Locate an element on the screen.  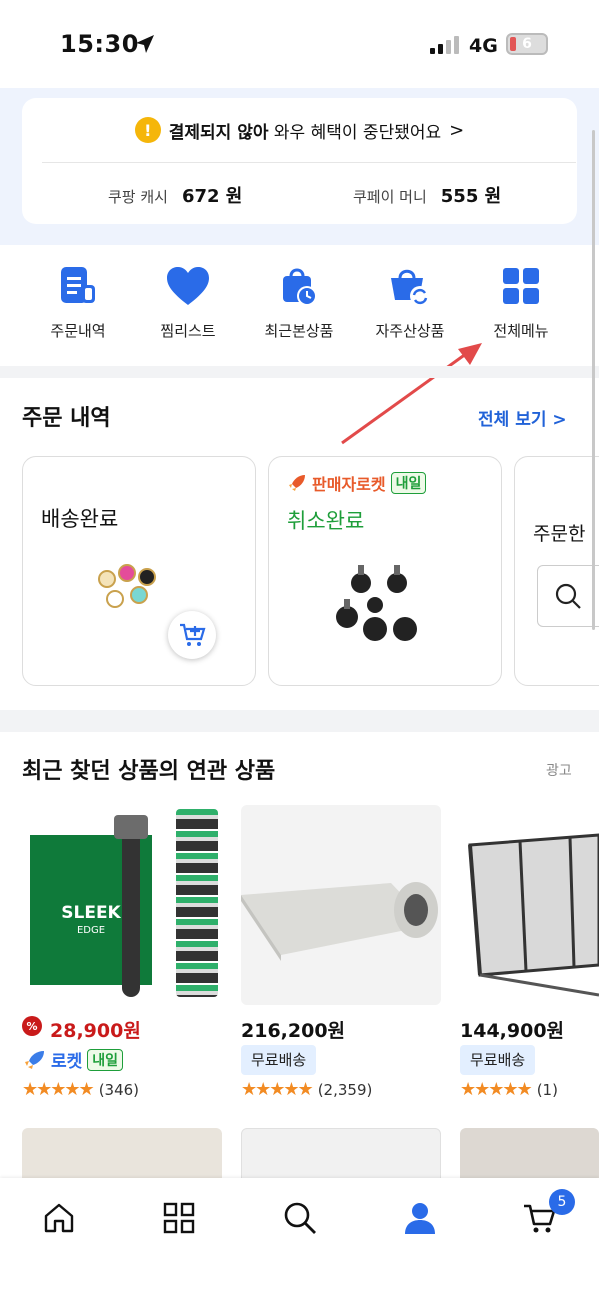
payment-alert: ! 결제되지 않아 와우 혜택이 중단됐어요 > is located at coordinates (299, 130).